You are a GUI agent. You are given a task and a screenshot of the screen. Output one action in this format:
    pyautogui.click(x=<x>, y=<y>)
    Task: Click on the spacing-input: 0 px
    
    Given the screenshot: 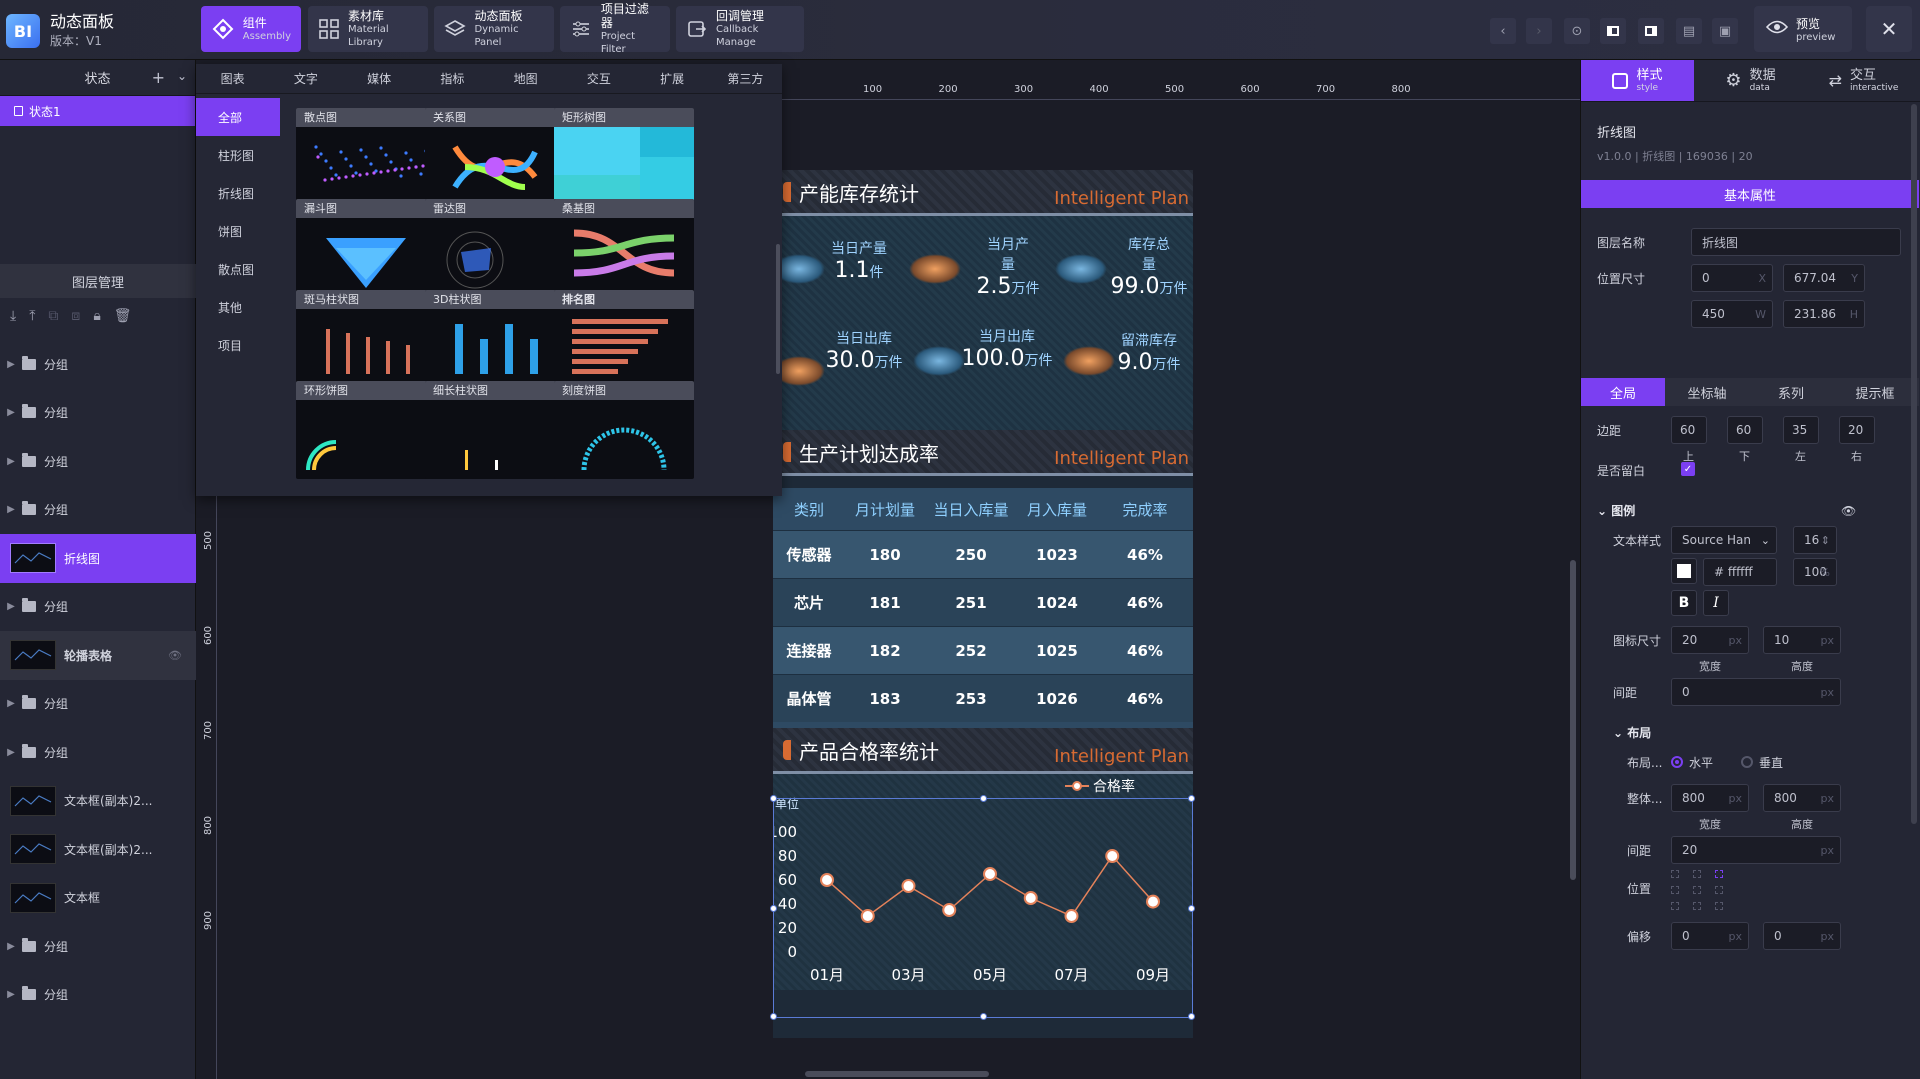 What is the action you would take?
    pyautogui.click(x=1756, y=692)
    